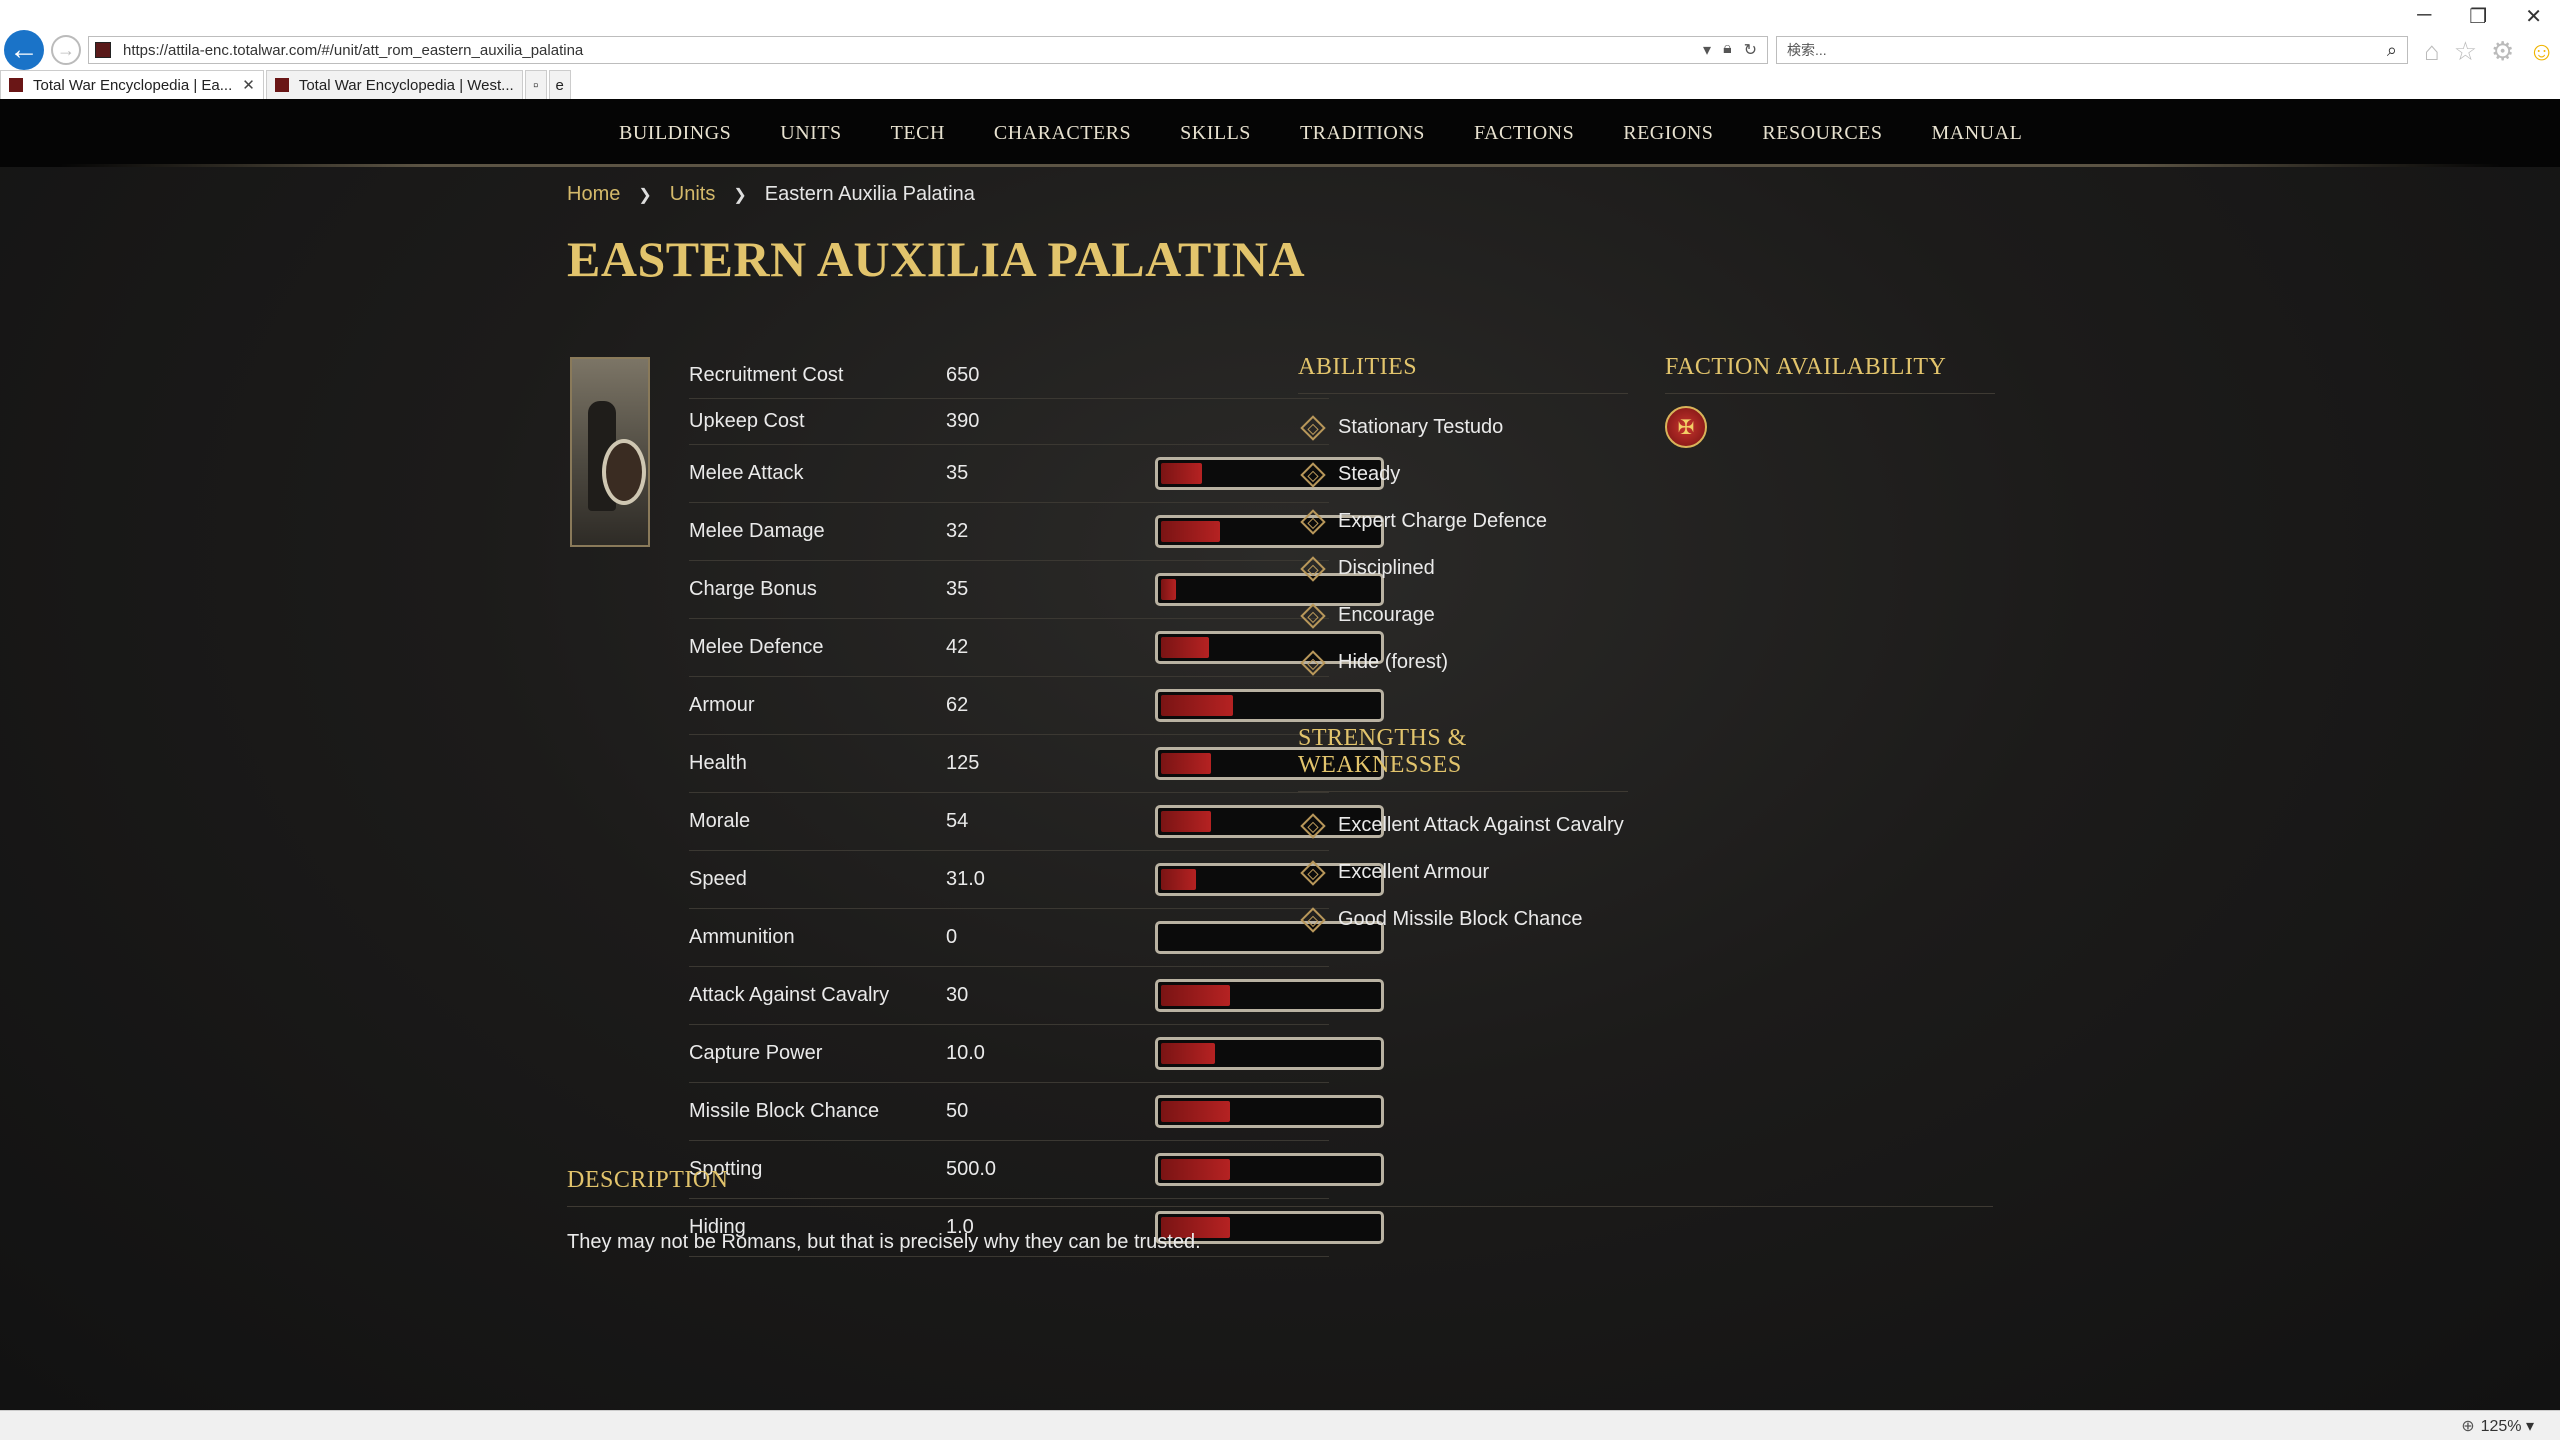 This screenshot has width=2560, height=1440. Describe the element at coordinates (535, 84) in the screenshot. I see `new-tab-button: ▫` at that location.